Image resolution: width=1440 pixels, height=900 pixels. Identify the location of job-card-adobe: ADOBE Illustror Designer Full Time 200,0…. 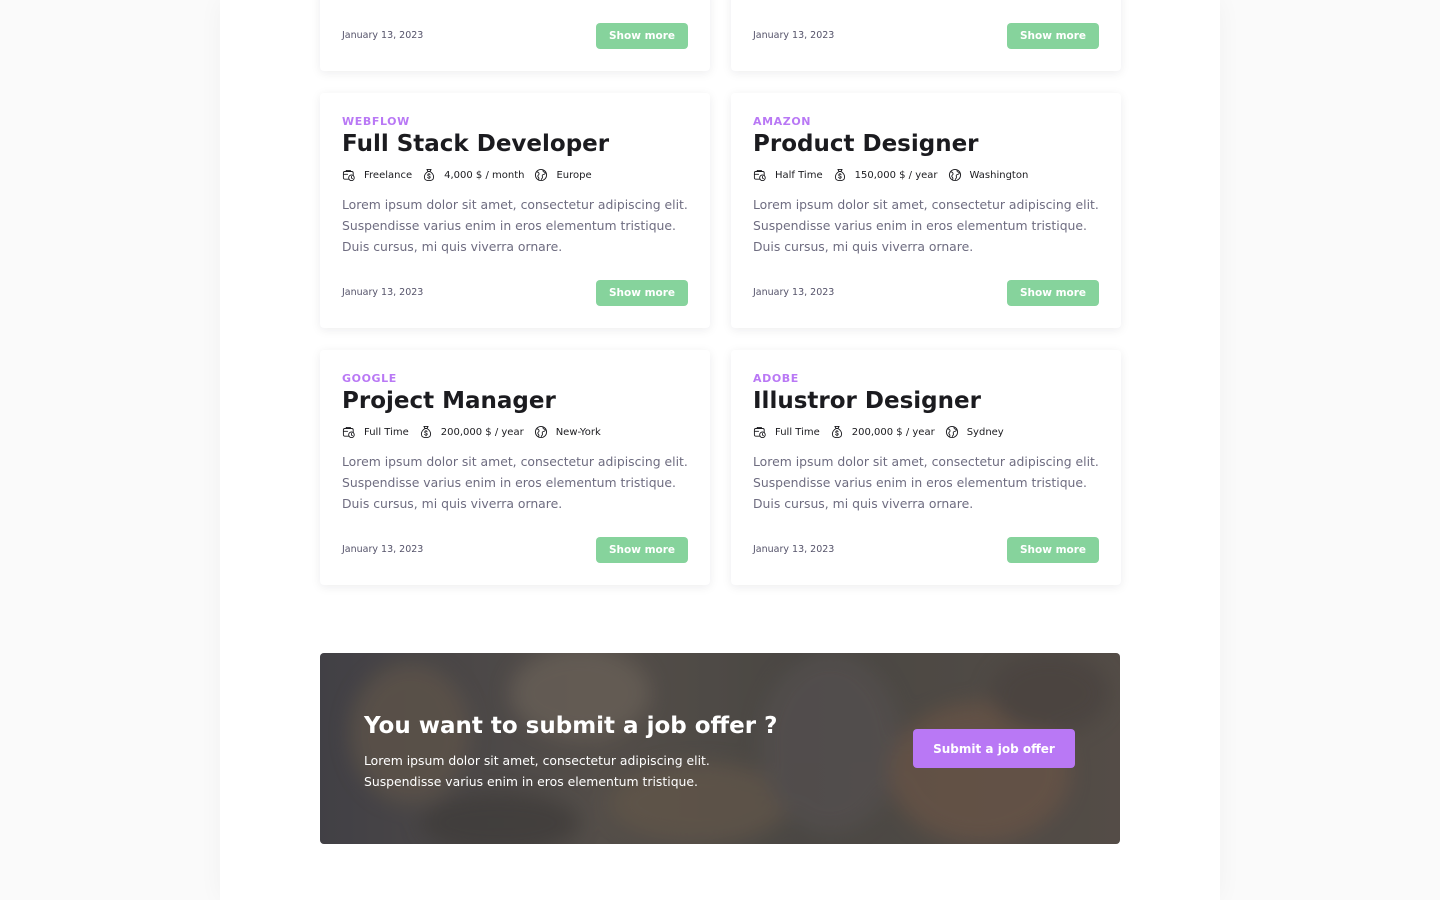
(926, 467).